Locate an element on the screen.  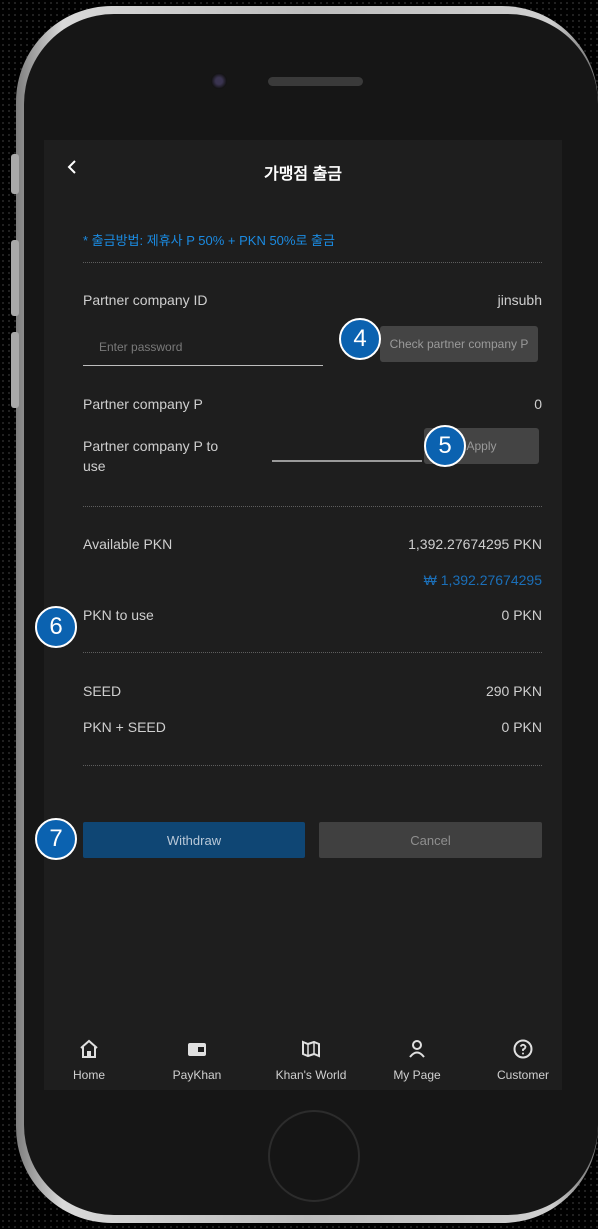
front-camera is located at coordinates (219, 81).